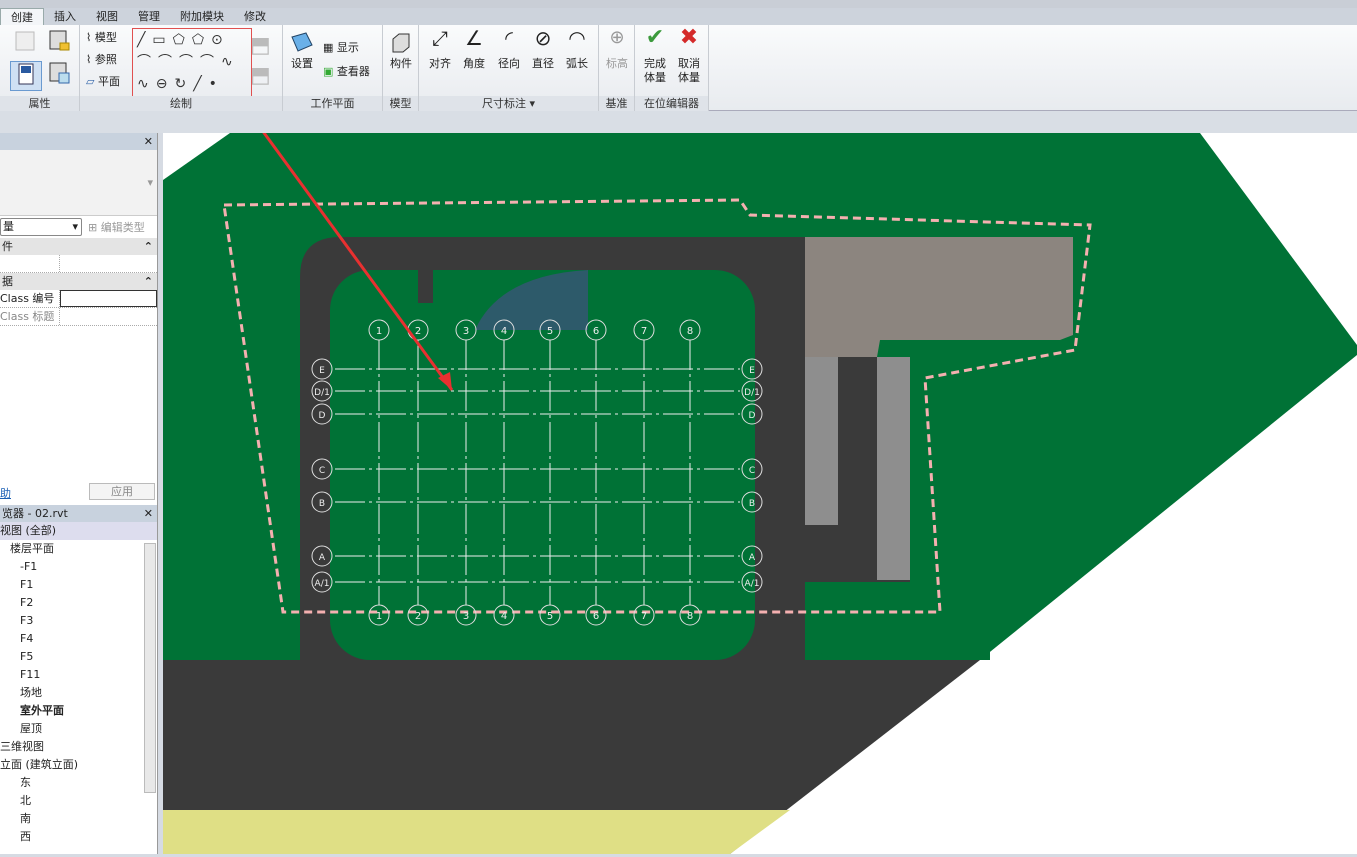  I want to click on label: 参照, so click(105, 59).